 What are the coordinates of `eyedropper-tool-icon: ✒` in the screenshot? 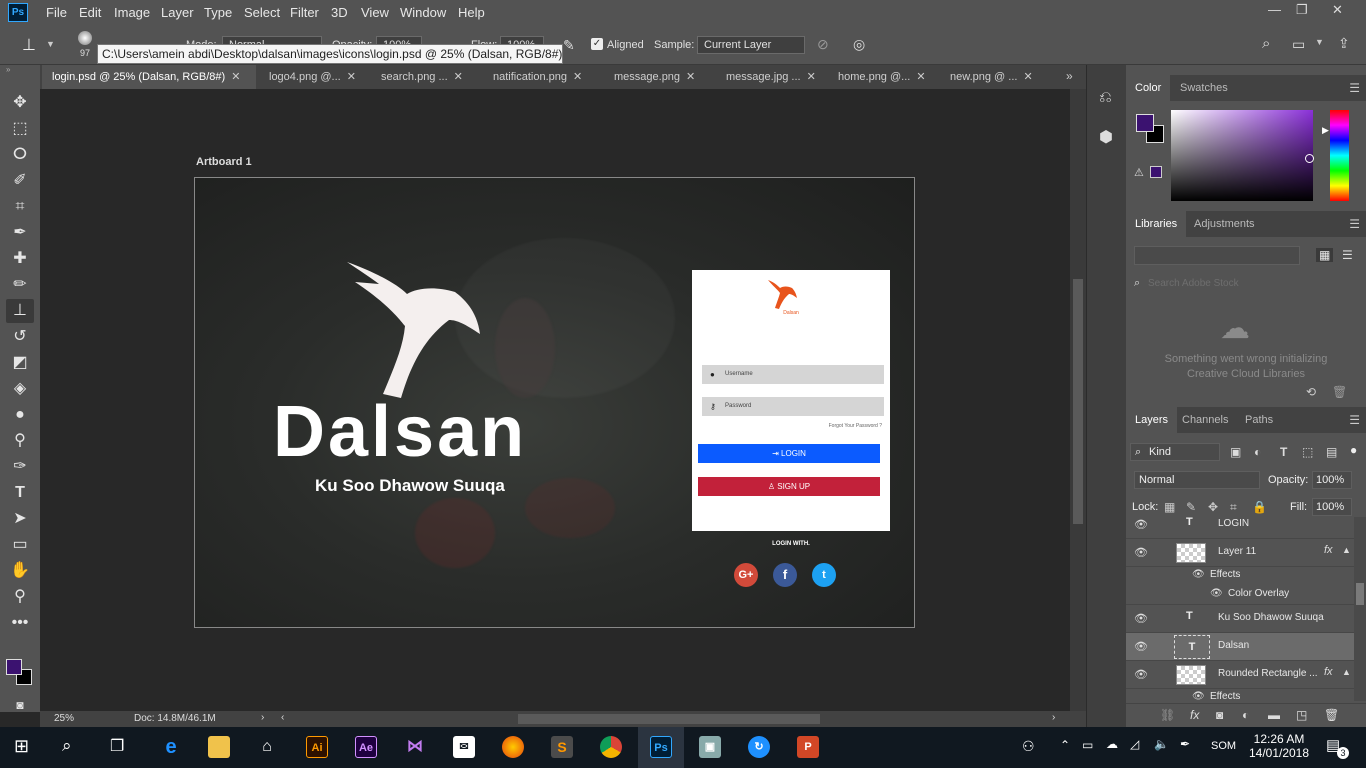 It's located at (20, 233).